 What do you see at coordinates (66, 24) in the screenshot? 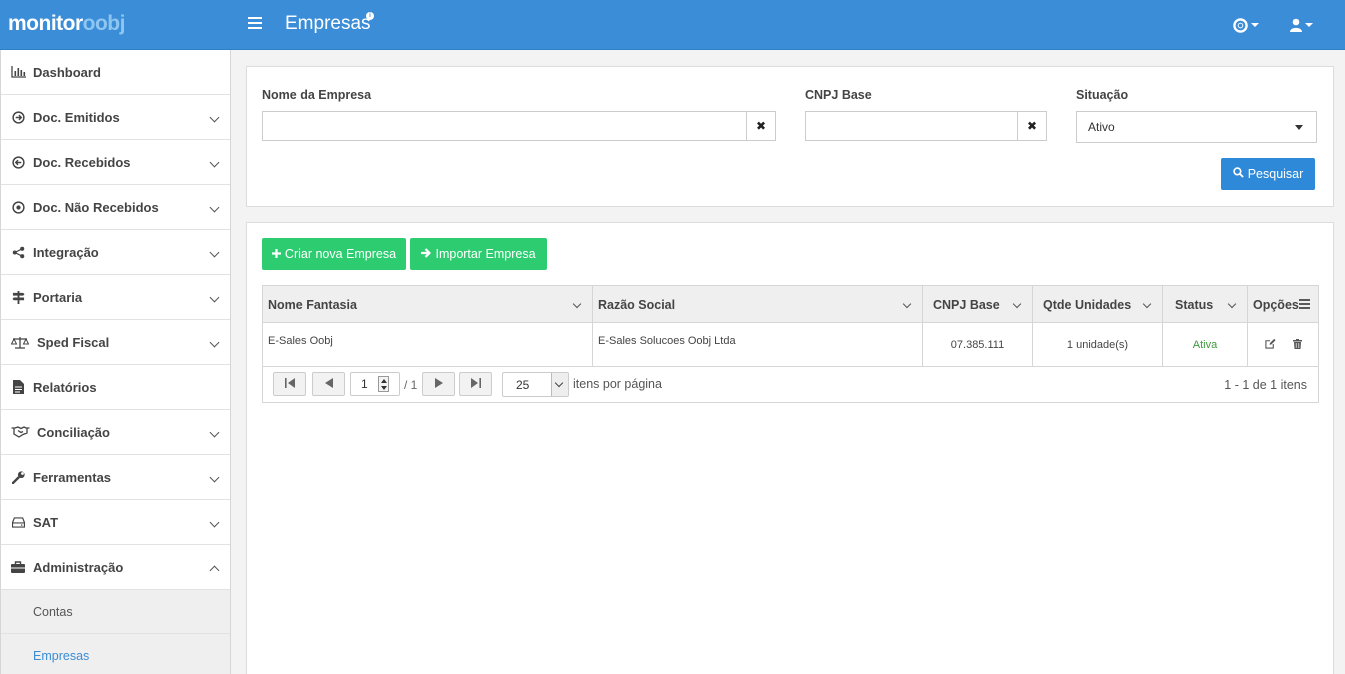
I see `app-logo: monitoroobj` at bounding box center [66, 24].